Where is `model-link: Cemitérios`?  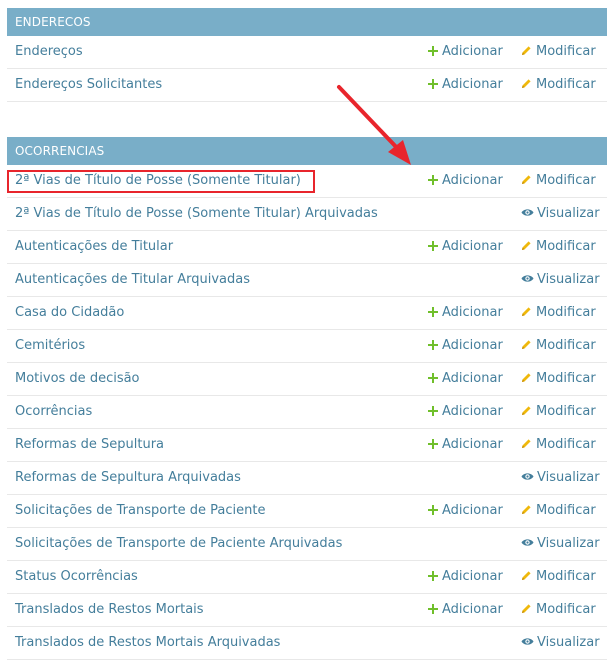 model-link: Cemitérios is located at coordinates (50, 346).